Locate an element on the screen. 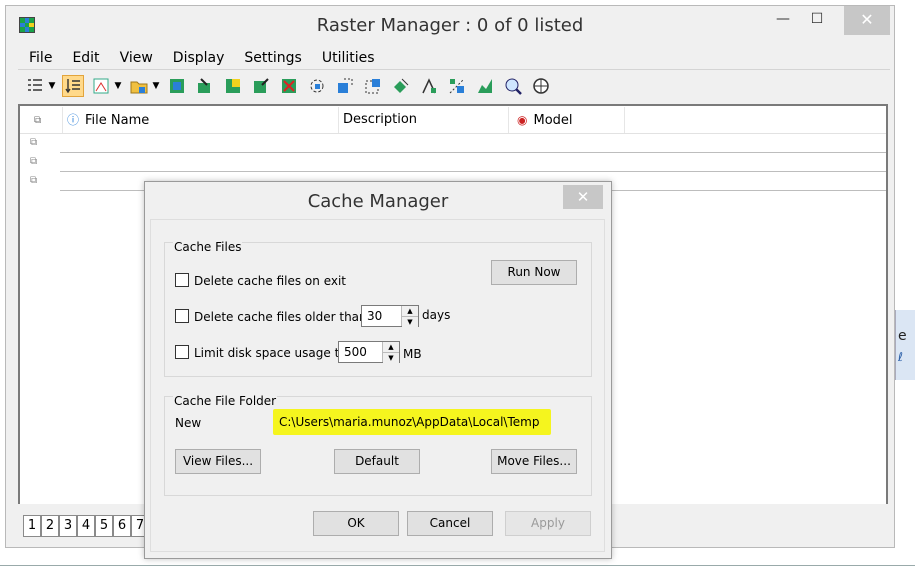 This screenshot has height=585, width=915. column-header-row: ⧉ ⓘ File Name Description ◉ Model is located at coordinates (453, 120).